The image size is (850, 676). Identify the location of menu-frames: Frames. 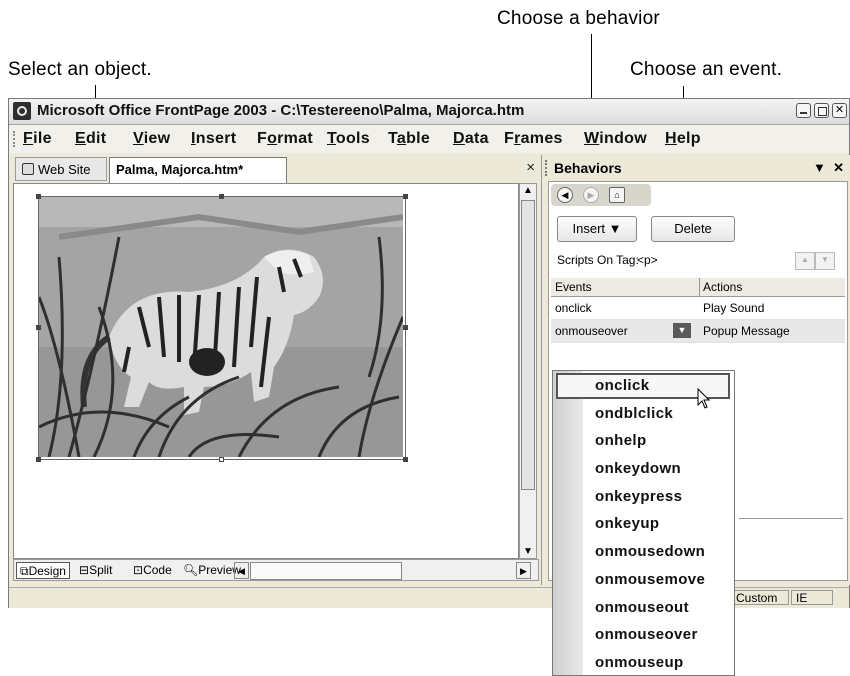
(533, 139).